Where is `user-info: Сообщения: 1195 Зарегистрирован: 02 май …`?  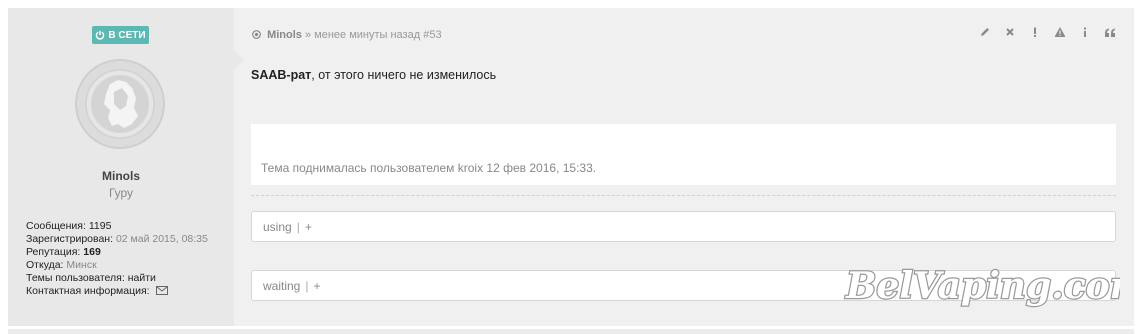 user-info: Сообщения: 1195 Зарегистрирован: 02 май … is located at coordinates (117, 259).